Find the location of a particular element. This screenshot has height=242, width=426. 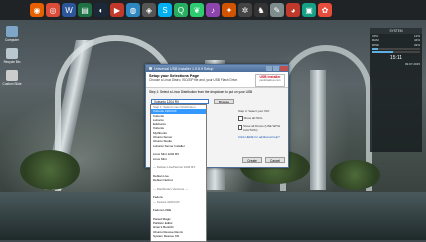

browser-icon: ◕ is located at coordinates (293, 10).